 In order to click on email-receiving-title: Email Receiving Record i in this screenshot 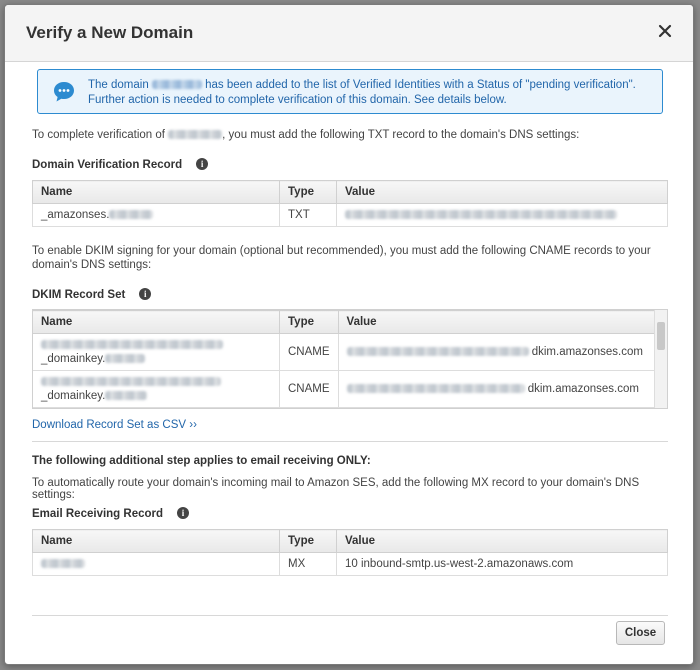, I will do `click(111, 513)`.